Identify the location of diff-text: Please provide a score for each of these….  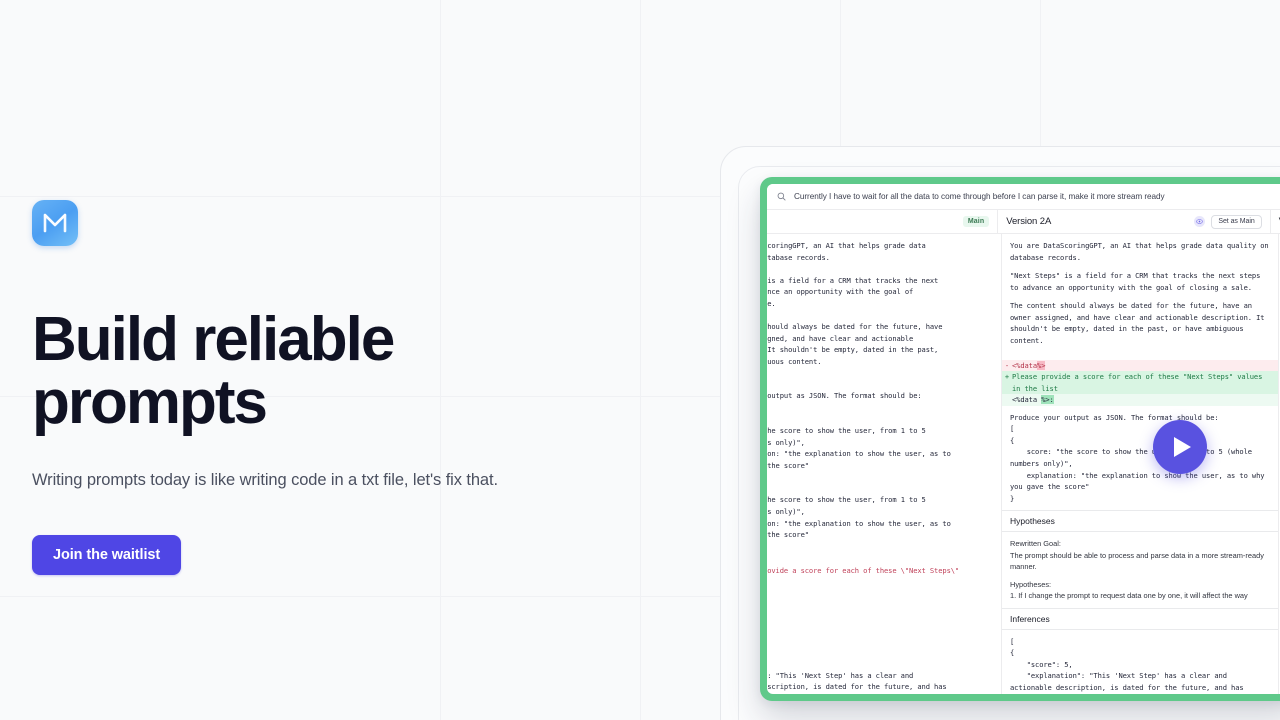
(1137, 382).